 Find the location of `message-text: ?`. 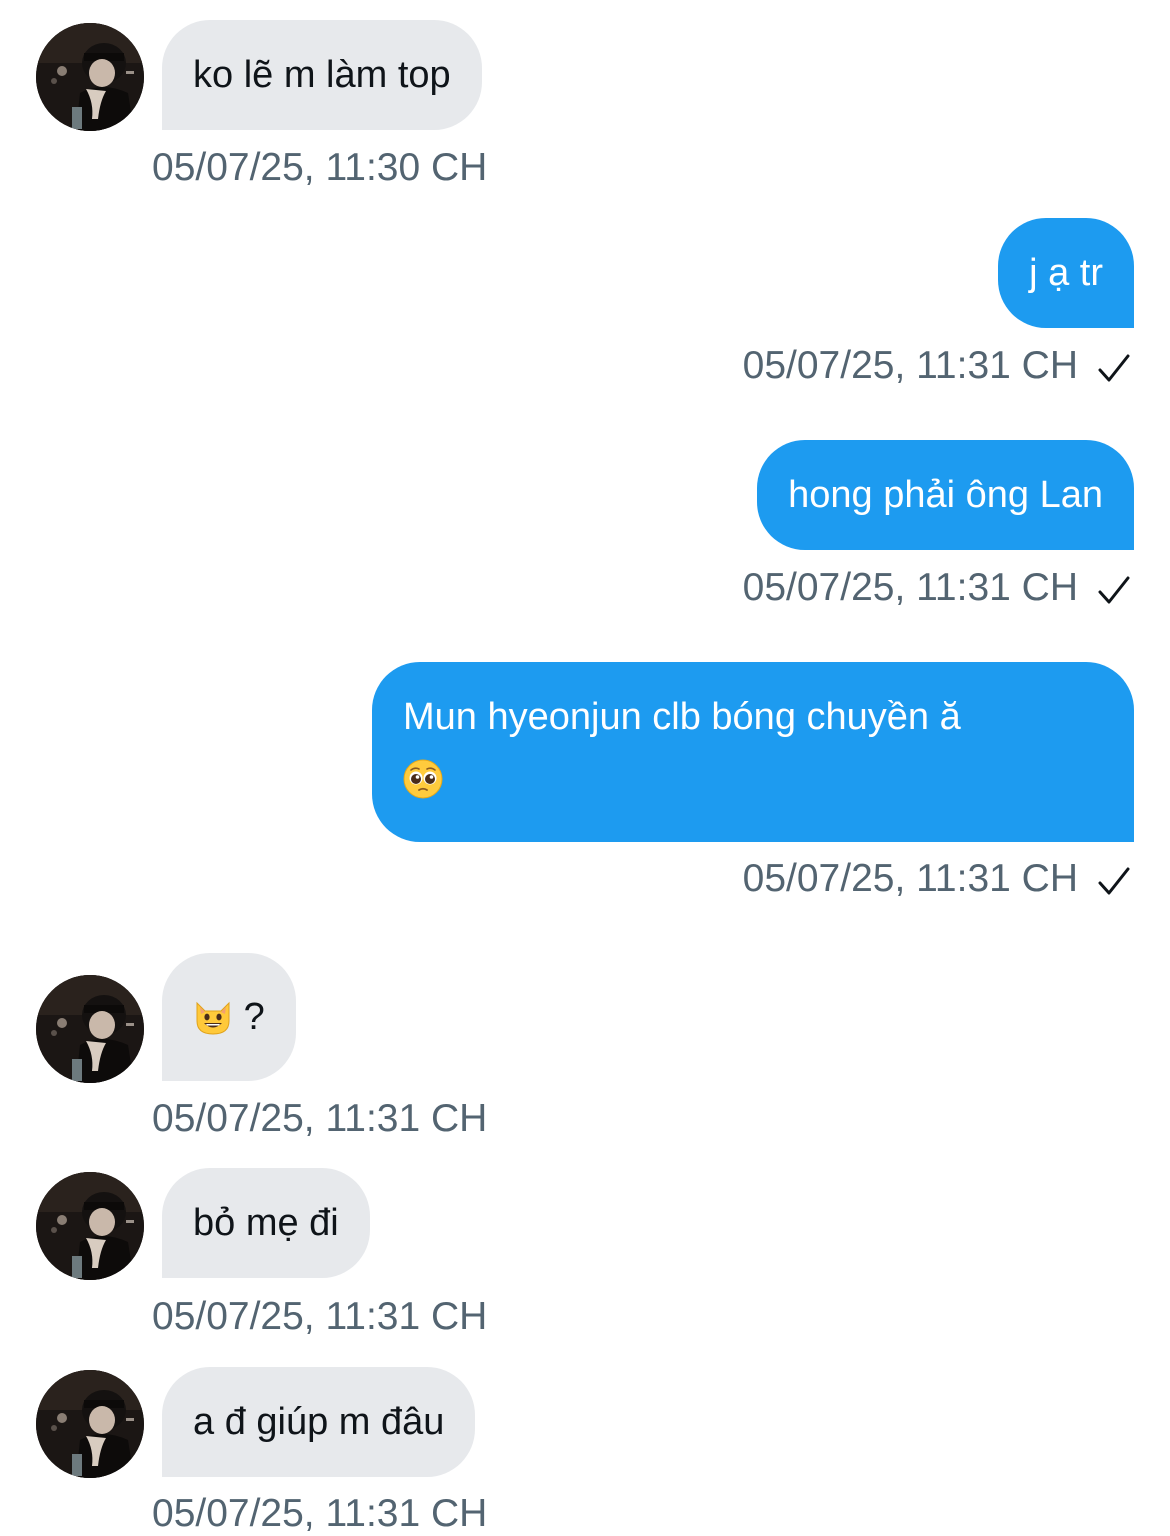

message-text: ? is located at coordinates (254, 1017).